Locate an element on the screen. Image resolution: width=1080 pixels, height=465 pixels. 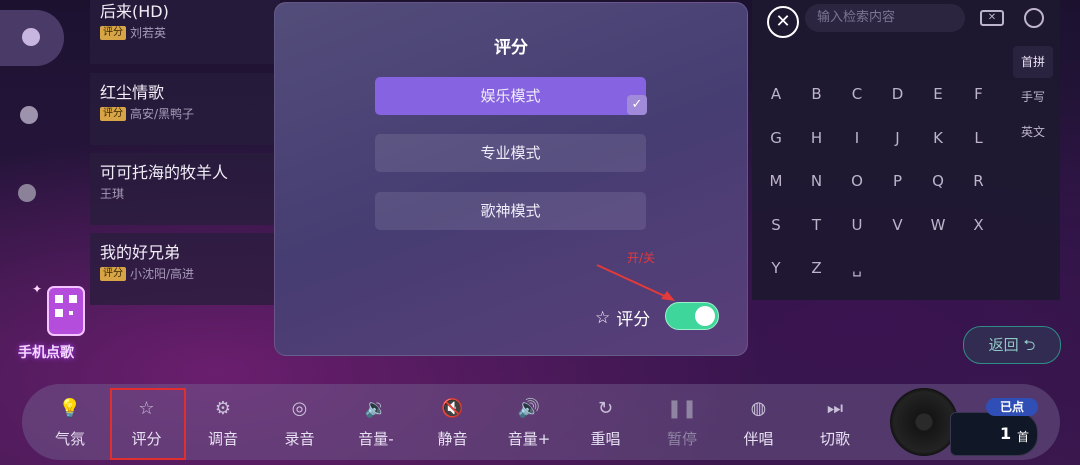
option-master-mode: 歌神模式 is located at coordinates (510, 211).